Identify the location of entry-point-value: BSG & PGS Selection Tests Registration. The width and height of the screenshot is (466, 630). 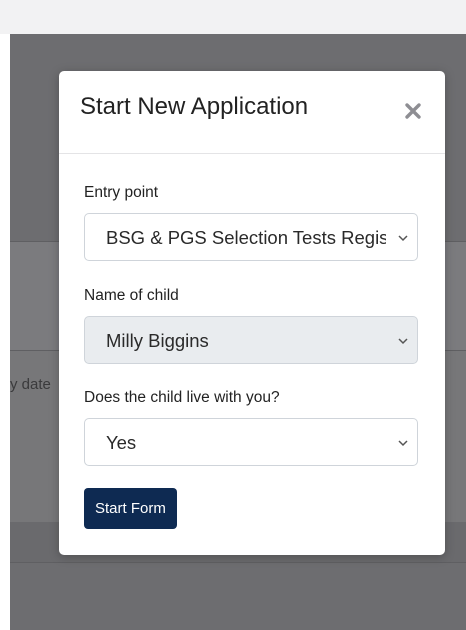
(246, 237).